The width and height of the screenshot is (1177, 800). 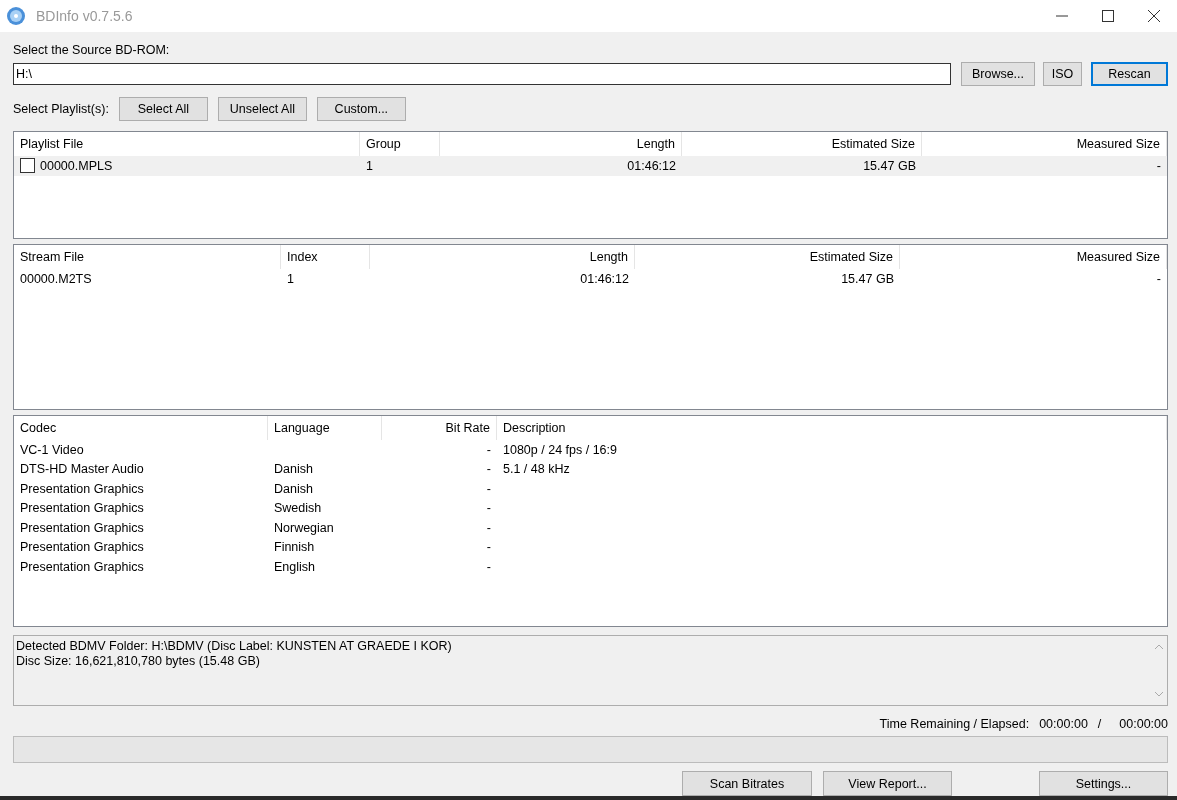 I want to click on table-row: 00000.M2TS 1 01:46:12 15.47 GB -, so click(x=590, y=279).